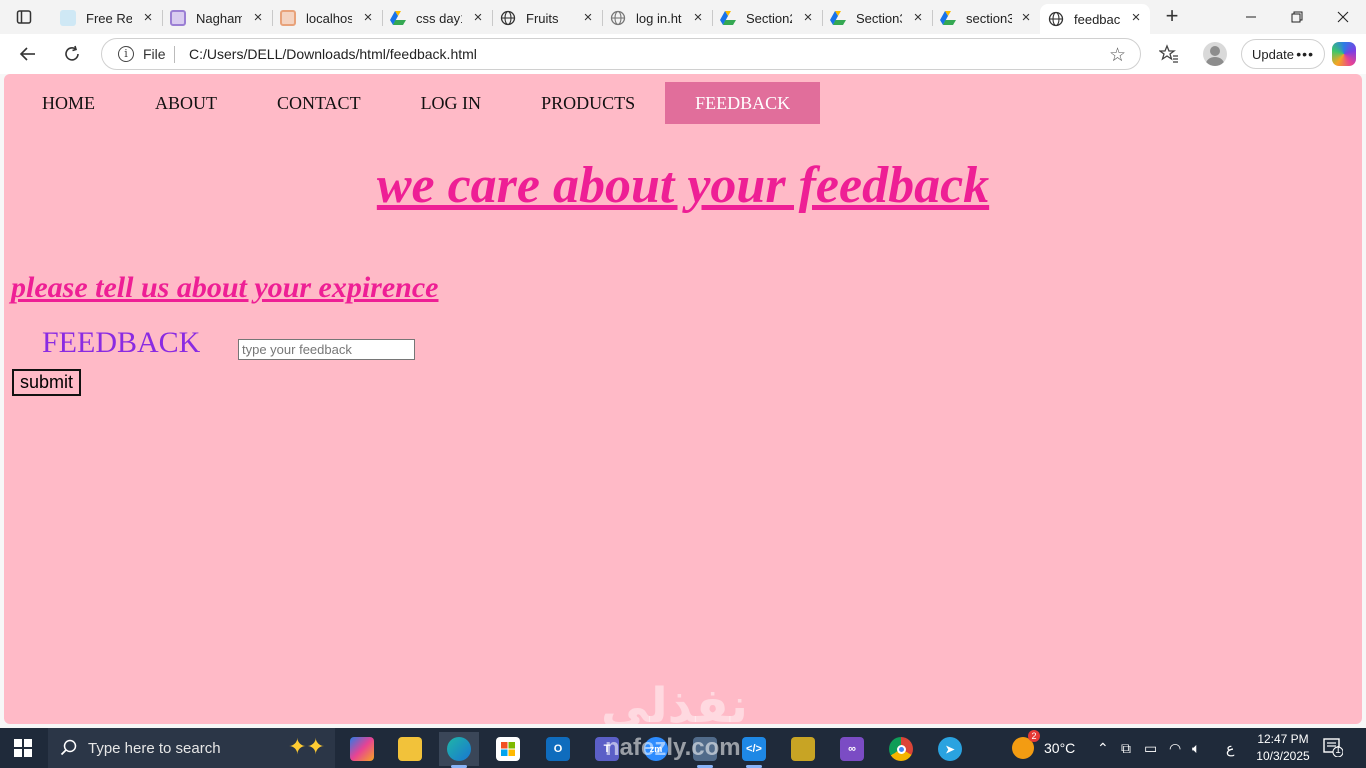 Image resolution: width=1366 pixels, height=768 pixels. I want to click on copilot-icon, so click(1344, 54).